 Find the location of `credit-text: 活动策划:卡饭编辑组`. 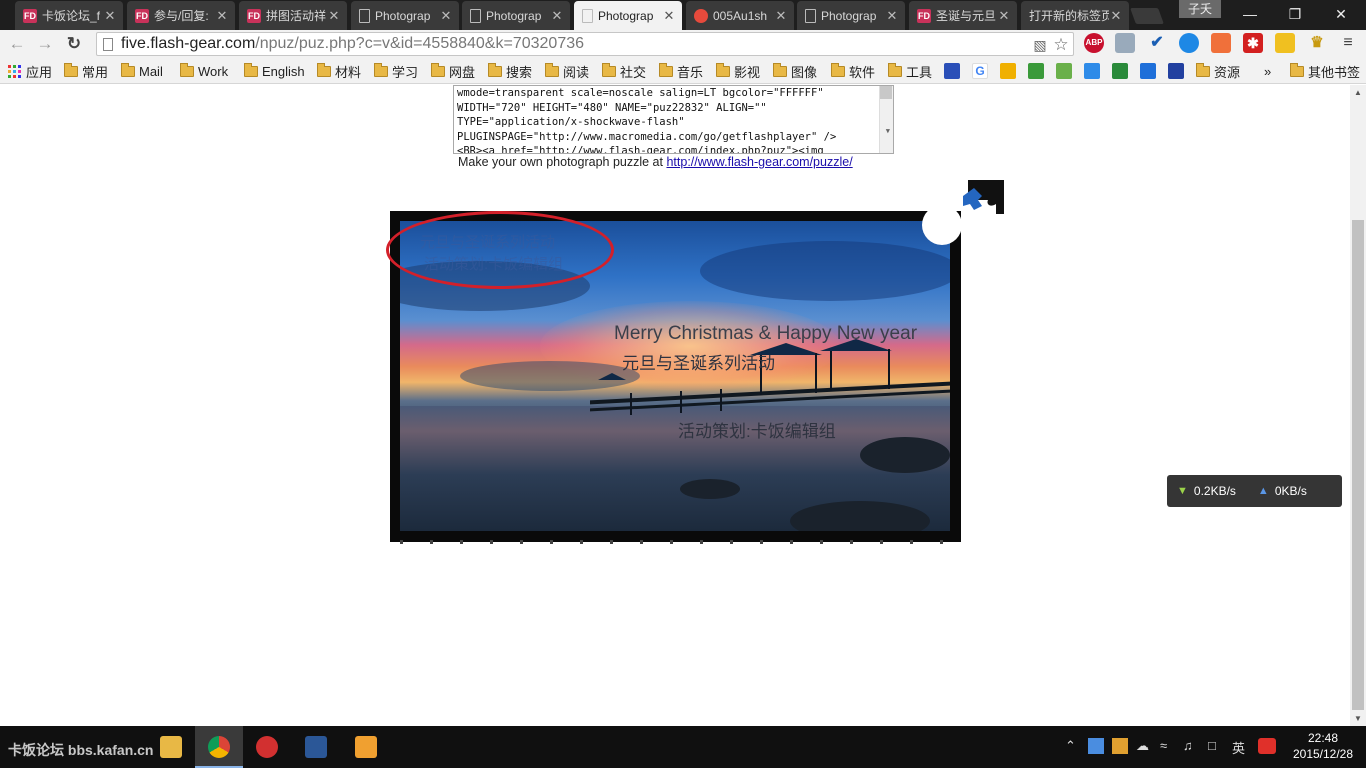

credit-text: 活动策划:卡饭编辑组 is located at coordinates (757, 431).